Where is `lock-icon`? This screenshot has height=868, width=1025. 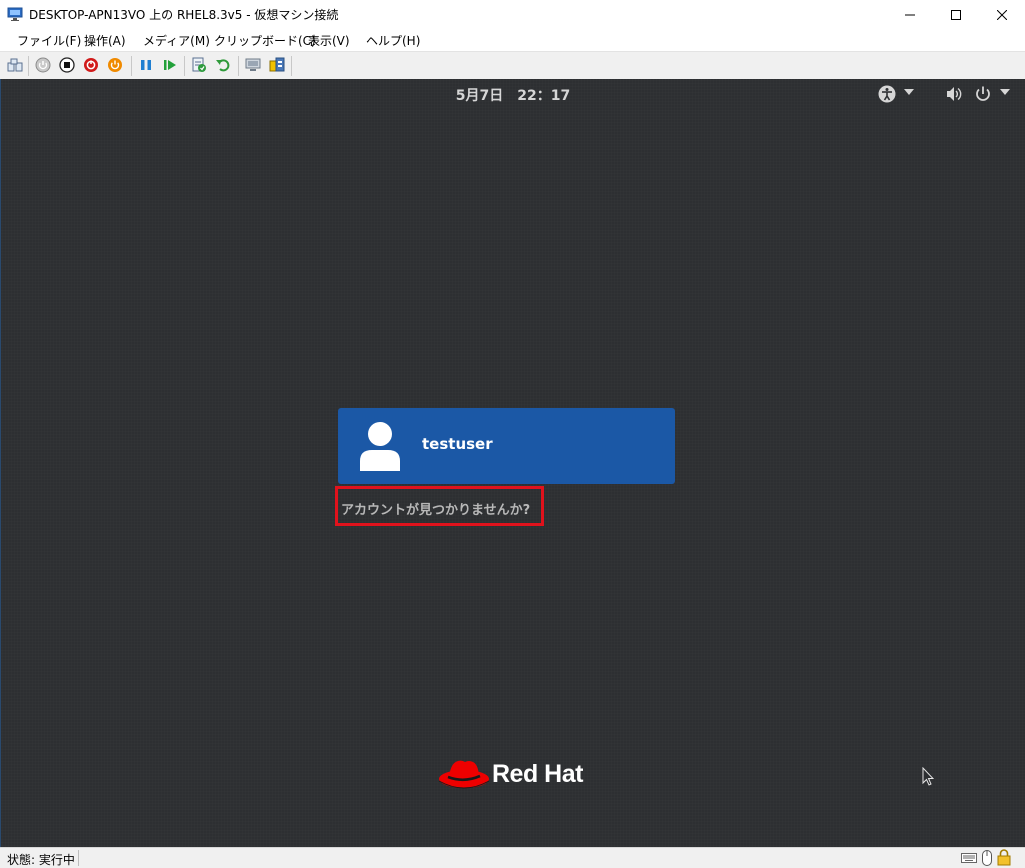 lock-icon is located at coordinates (1004, 857).